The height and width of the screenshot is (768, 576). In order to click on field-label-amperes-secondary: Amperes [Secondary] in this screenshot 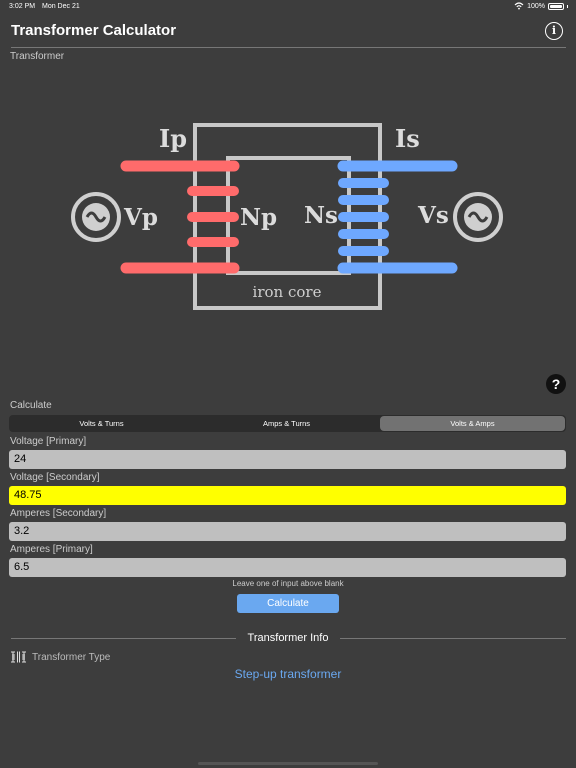, I will do `click(58, 513)`.